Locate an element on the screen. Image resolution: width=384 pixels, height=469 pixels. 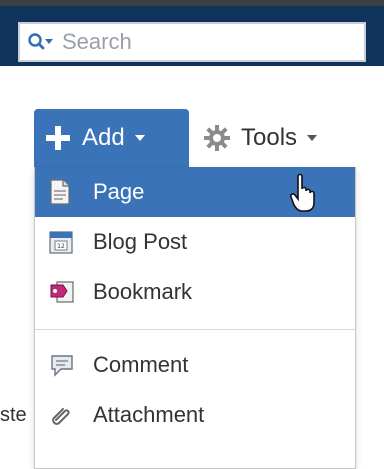
menu-item-label: Page is located at coordinates (119, 191).